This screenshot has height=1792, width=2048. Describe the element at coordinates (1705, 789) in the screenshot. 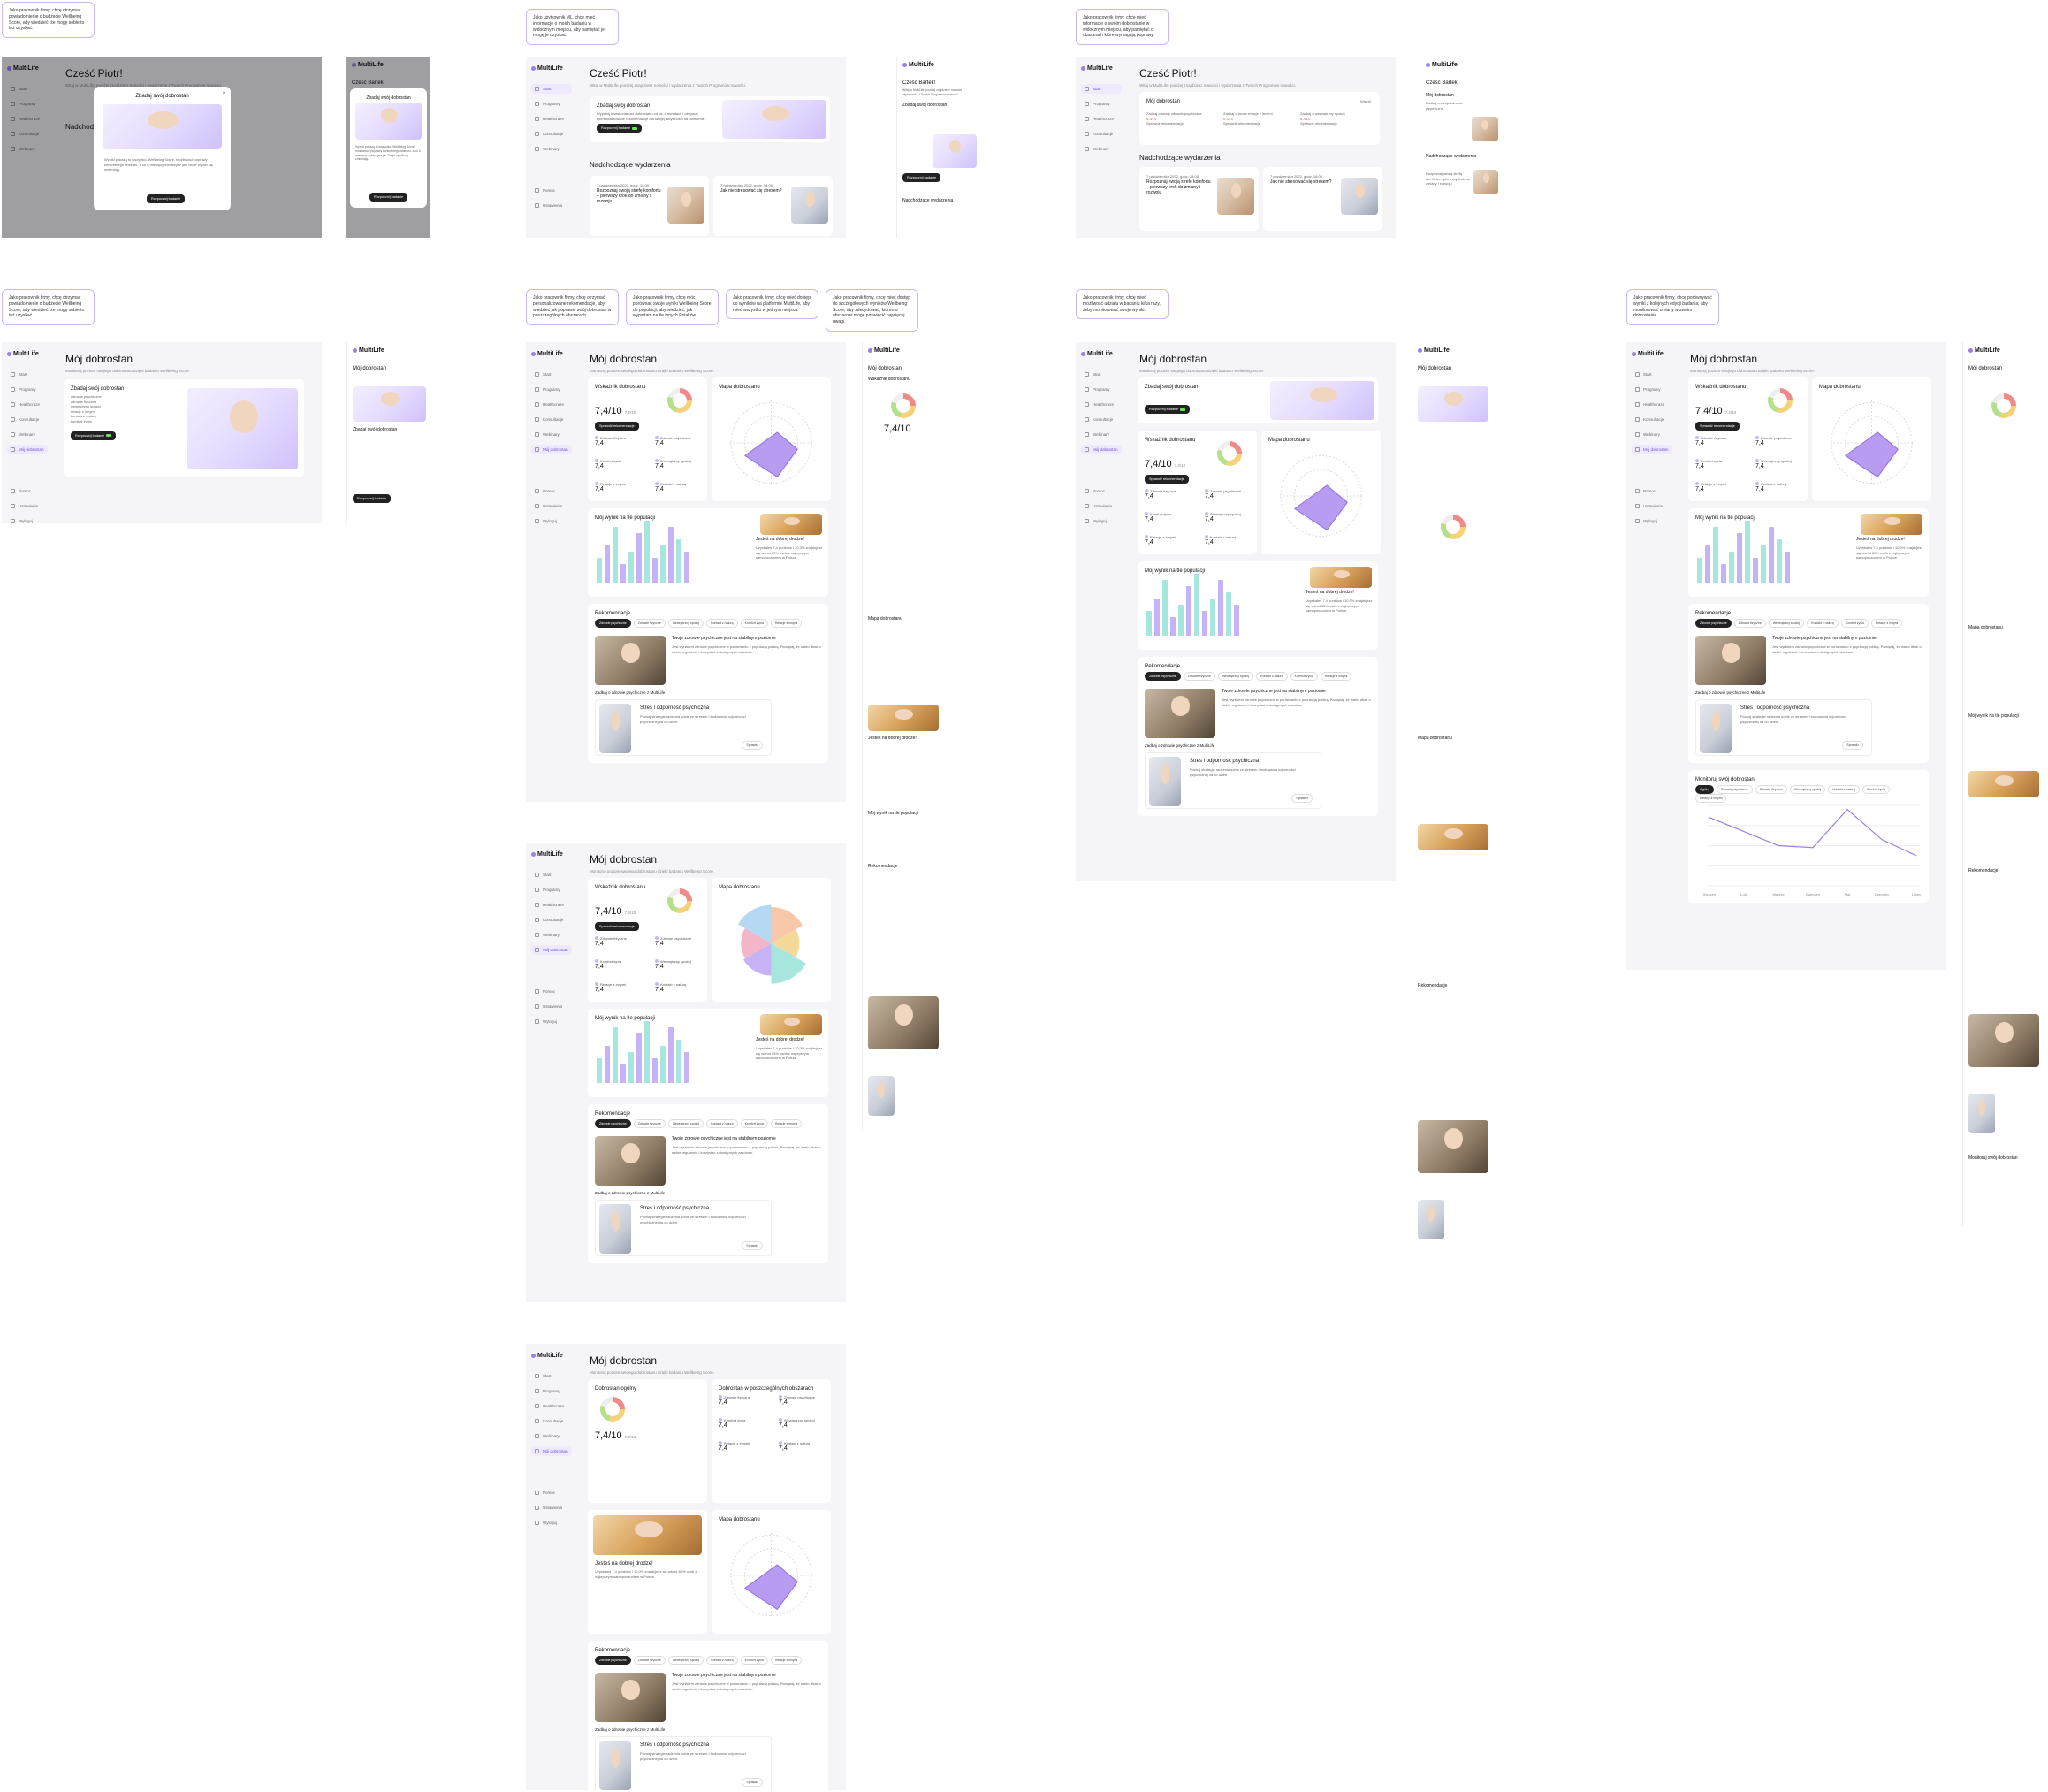

I see `filter-chip: Ogólny` at that location.